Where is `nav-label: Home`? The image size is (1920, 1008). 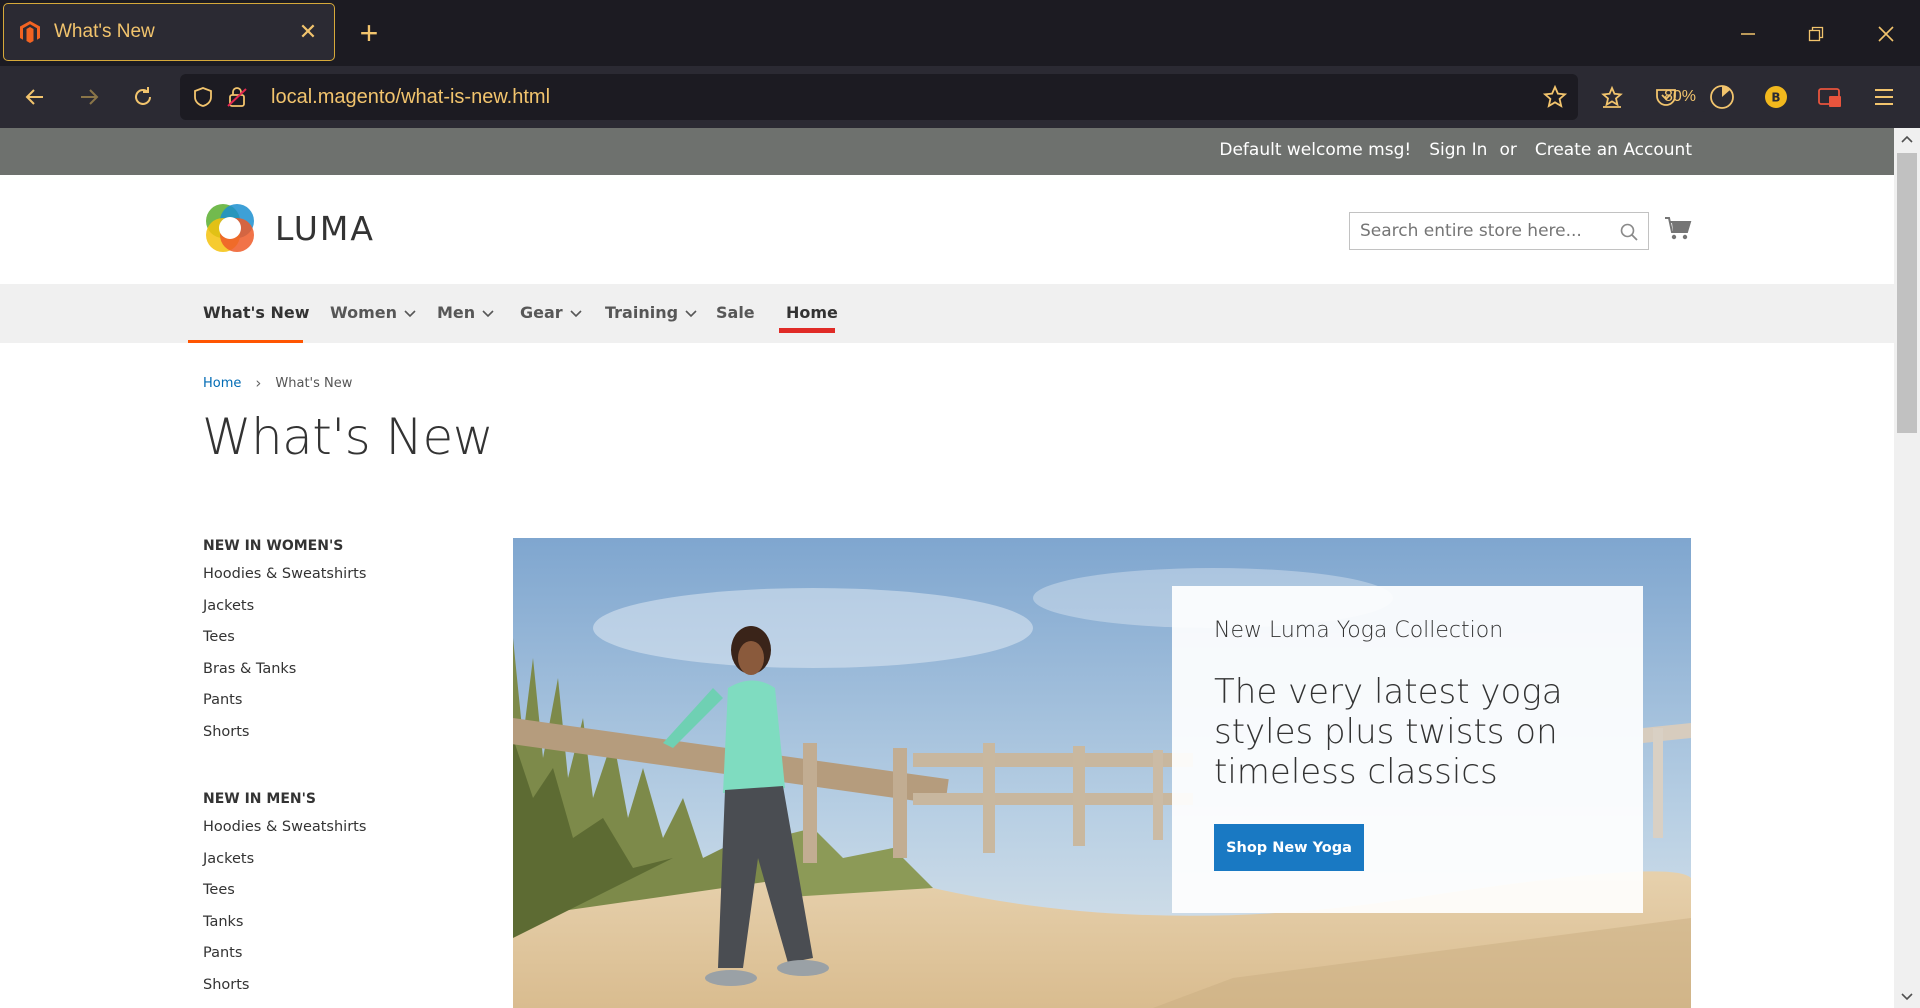 nav-label: Home is located at coordinates (812, 312).